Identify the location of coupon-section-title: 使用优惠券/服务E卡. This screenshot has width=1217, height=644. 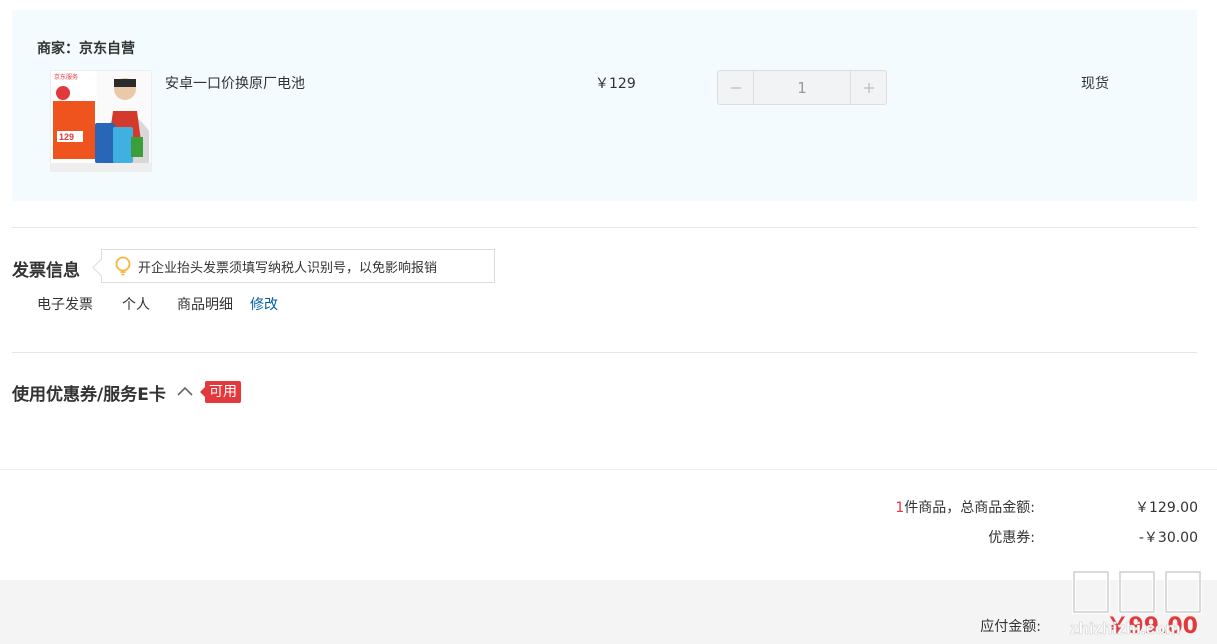
(89, 392).